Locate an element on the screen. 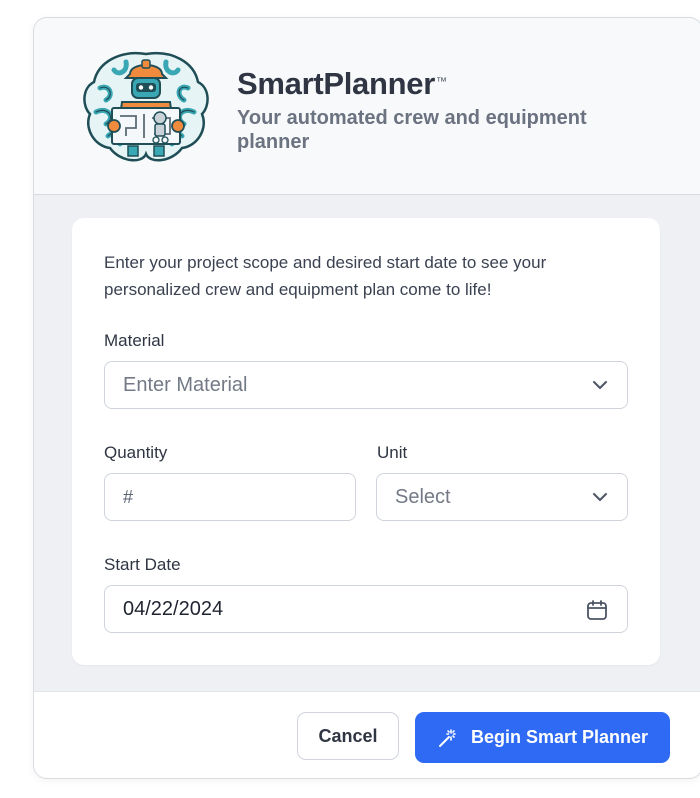 The height and width of the screenshot is (798, 700). start-date-value: 04/22/2024 is located at coordinates (173, 608).